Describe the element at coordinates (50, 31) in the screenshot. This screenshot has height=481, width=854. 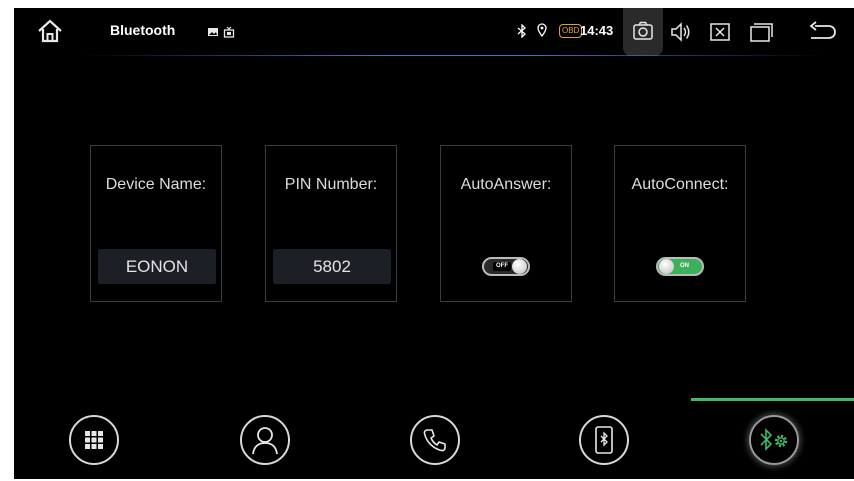
I see `home-icon` at that location.